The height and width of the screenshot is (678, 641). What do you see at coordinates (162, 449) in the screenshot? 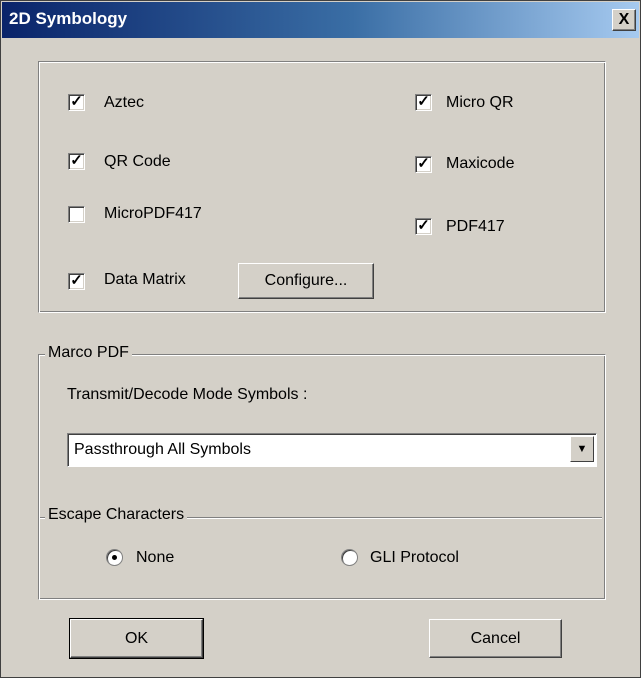
I see `transmit-mode-value: Passthrough All Symbols` at bounding box center [162, 449].